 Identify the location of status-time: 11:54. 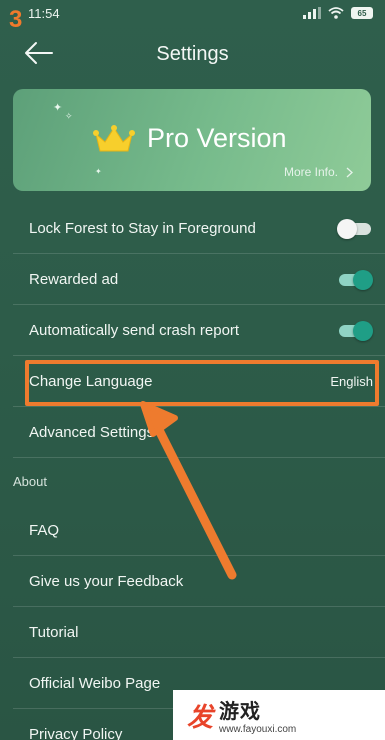
(44, 13).